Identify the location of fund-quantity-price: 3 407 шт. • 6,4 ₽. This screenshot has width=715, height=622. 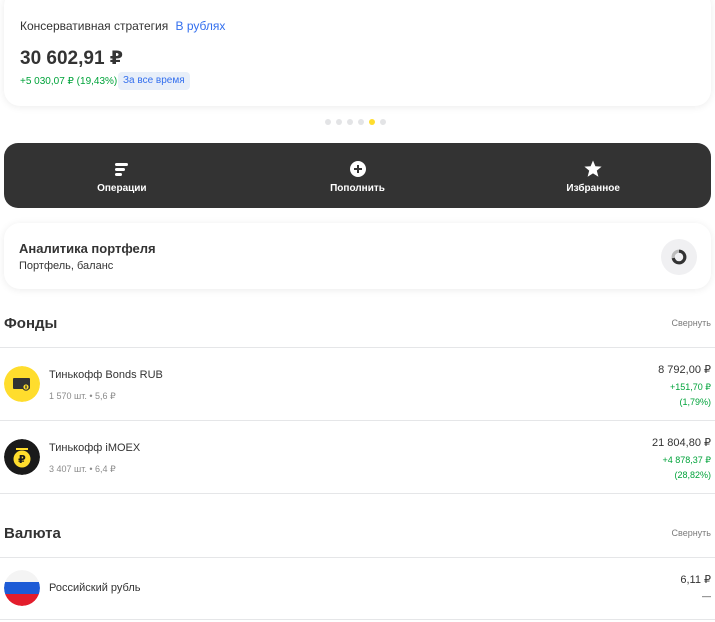
(82, 469).